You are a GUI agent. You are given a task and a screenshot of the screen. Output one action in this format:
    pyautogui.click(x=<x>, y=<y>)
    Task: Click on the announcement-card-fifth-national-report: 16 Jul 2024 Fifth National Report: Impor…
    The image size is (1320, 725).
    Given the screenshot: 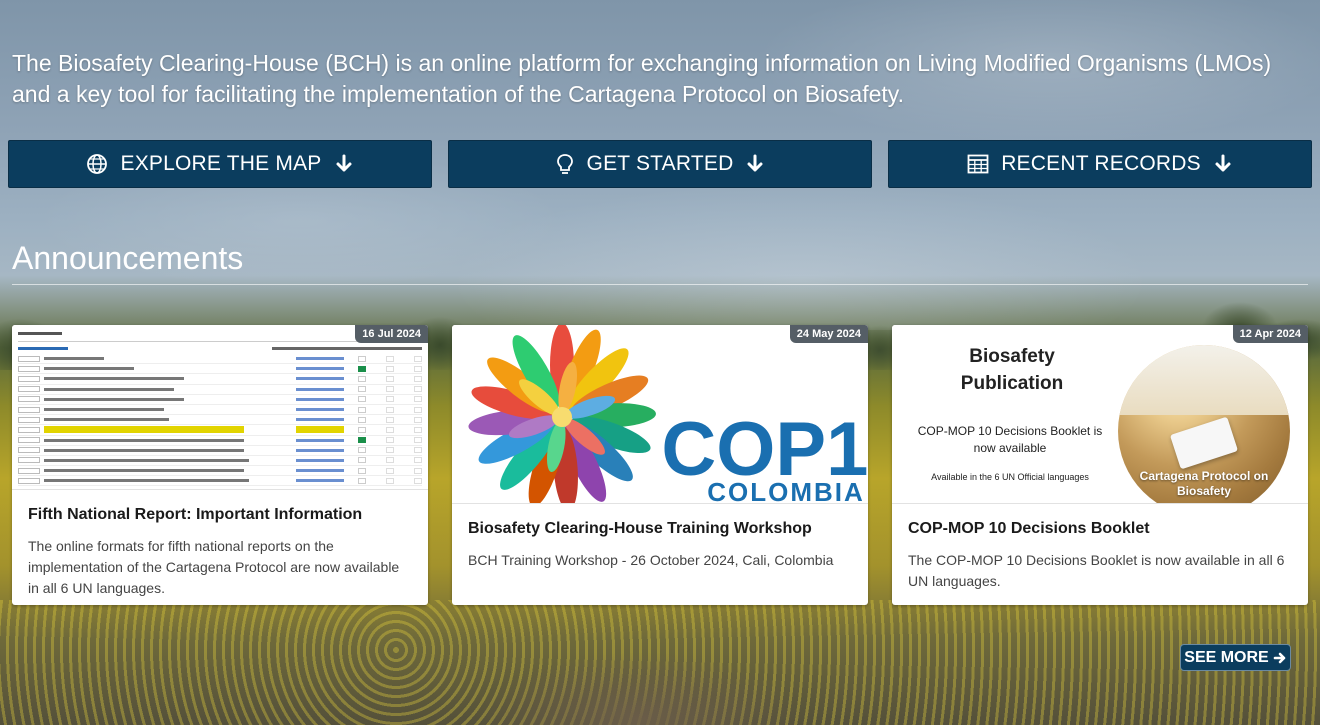 What is the action you would take?
    pyautogui.click(x=220, y=465)
    